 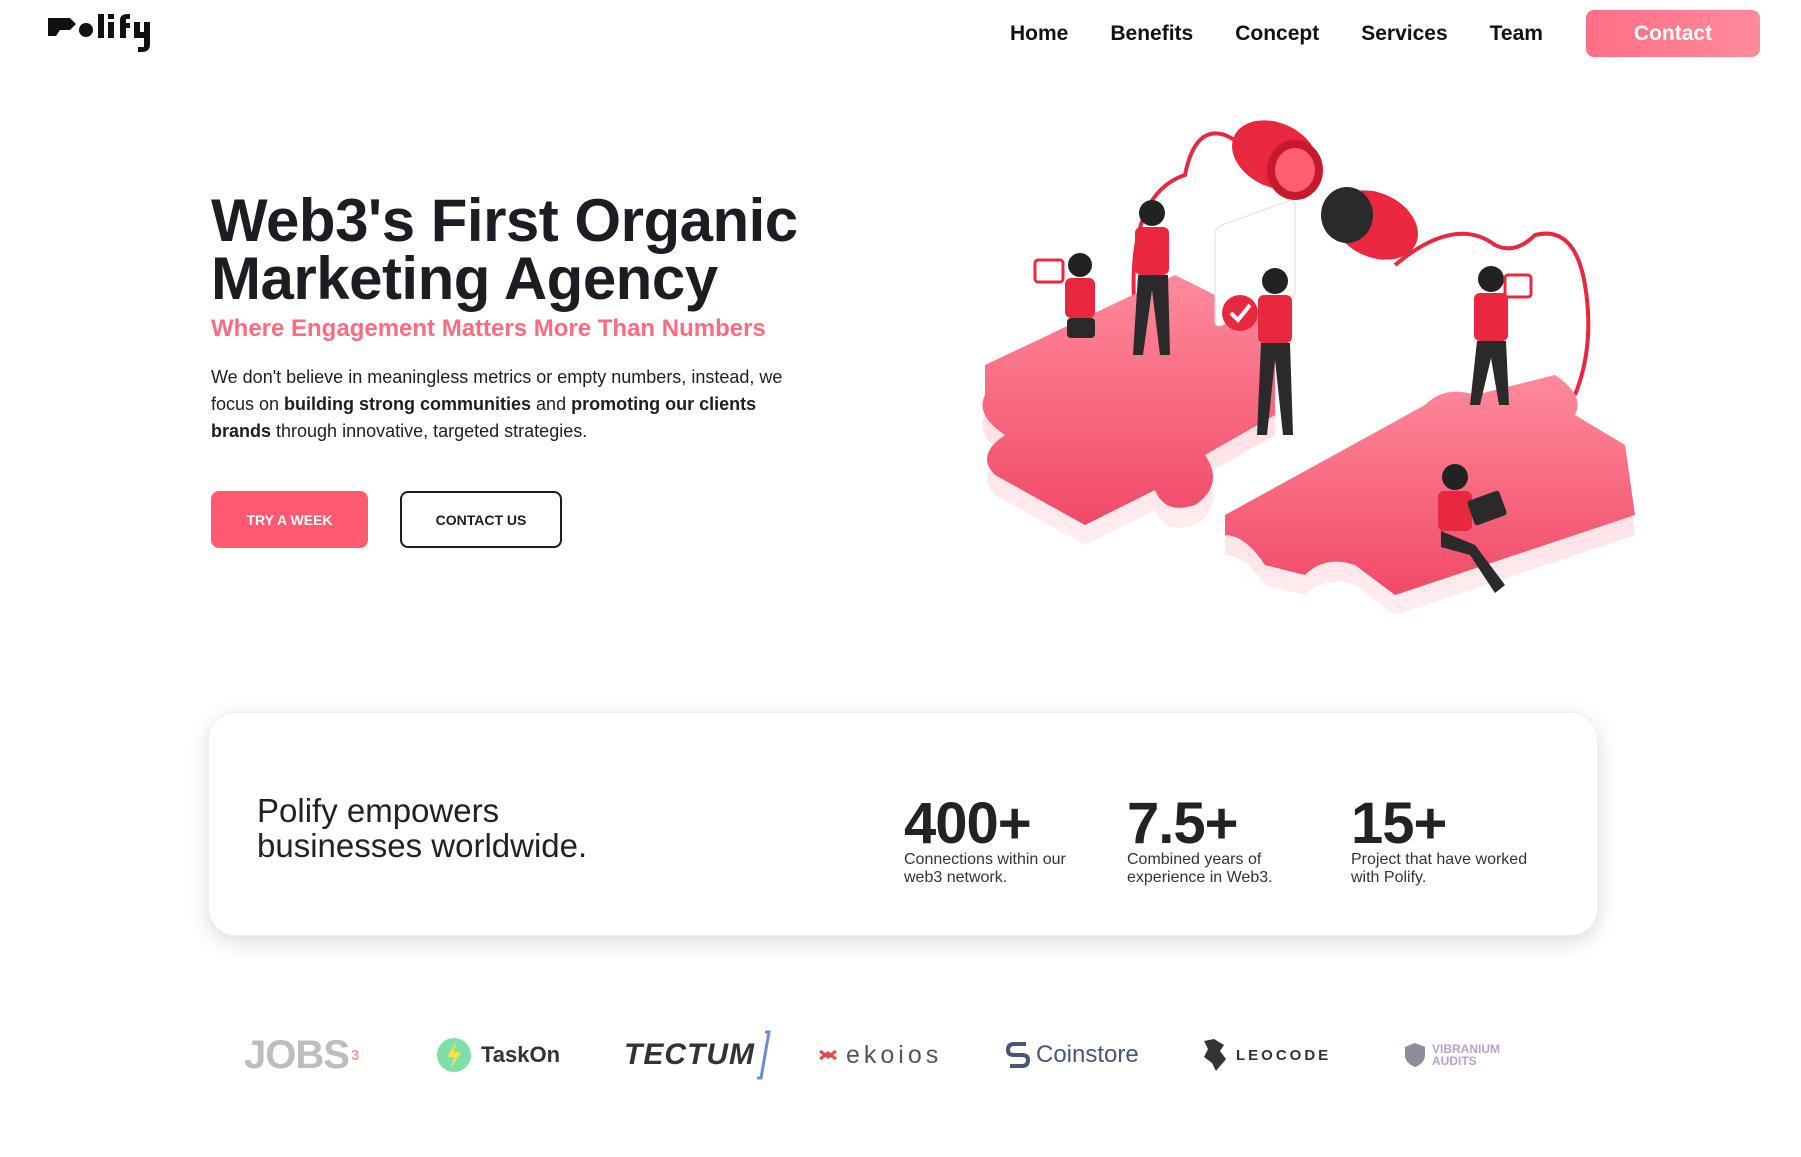 What do you see at coordinates (1439, 868) in the screenshot?
I see `stat-label: Project that have worked with Polify.` at bounding box center [1439, 868].